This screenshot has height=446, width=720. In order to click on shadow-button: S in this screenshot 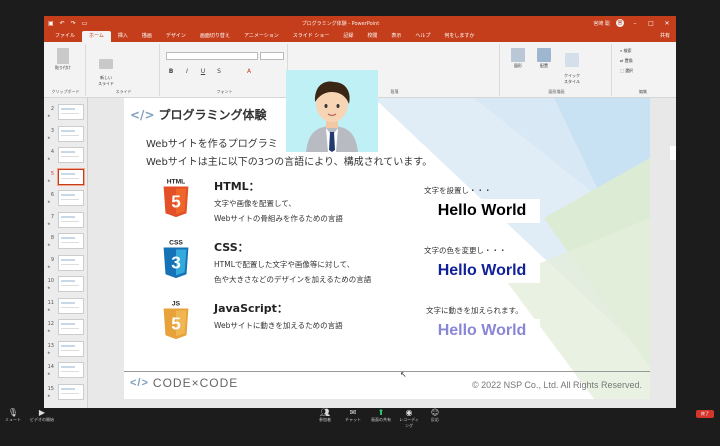, I will do `click(219, 71)`.